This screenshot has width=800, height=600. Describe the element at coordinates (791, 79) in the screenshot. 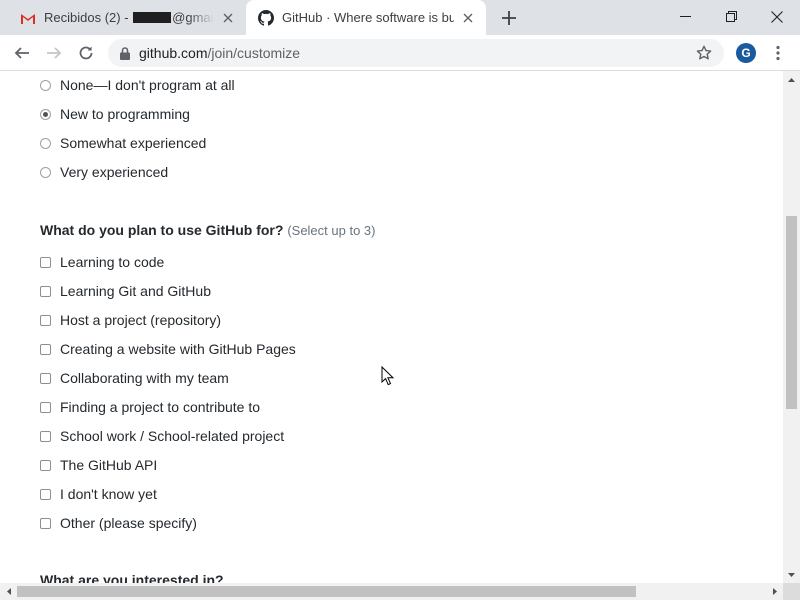

I see `scroll-up-arrow-icon` at that location.